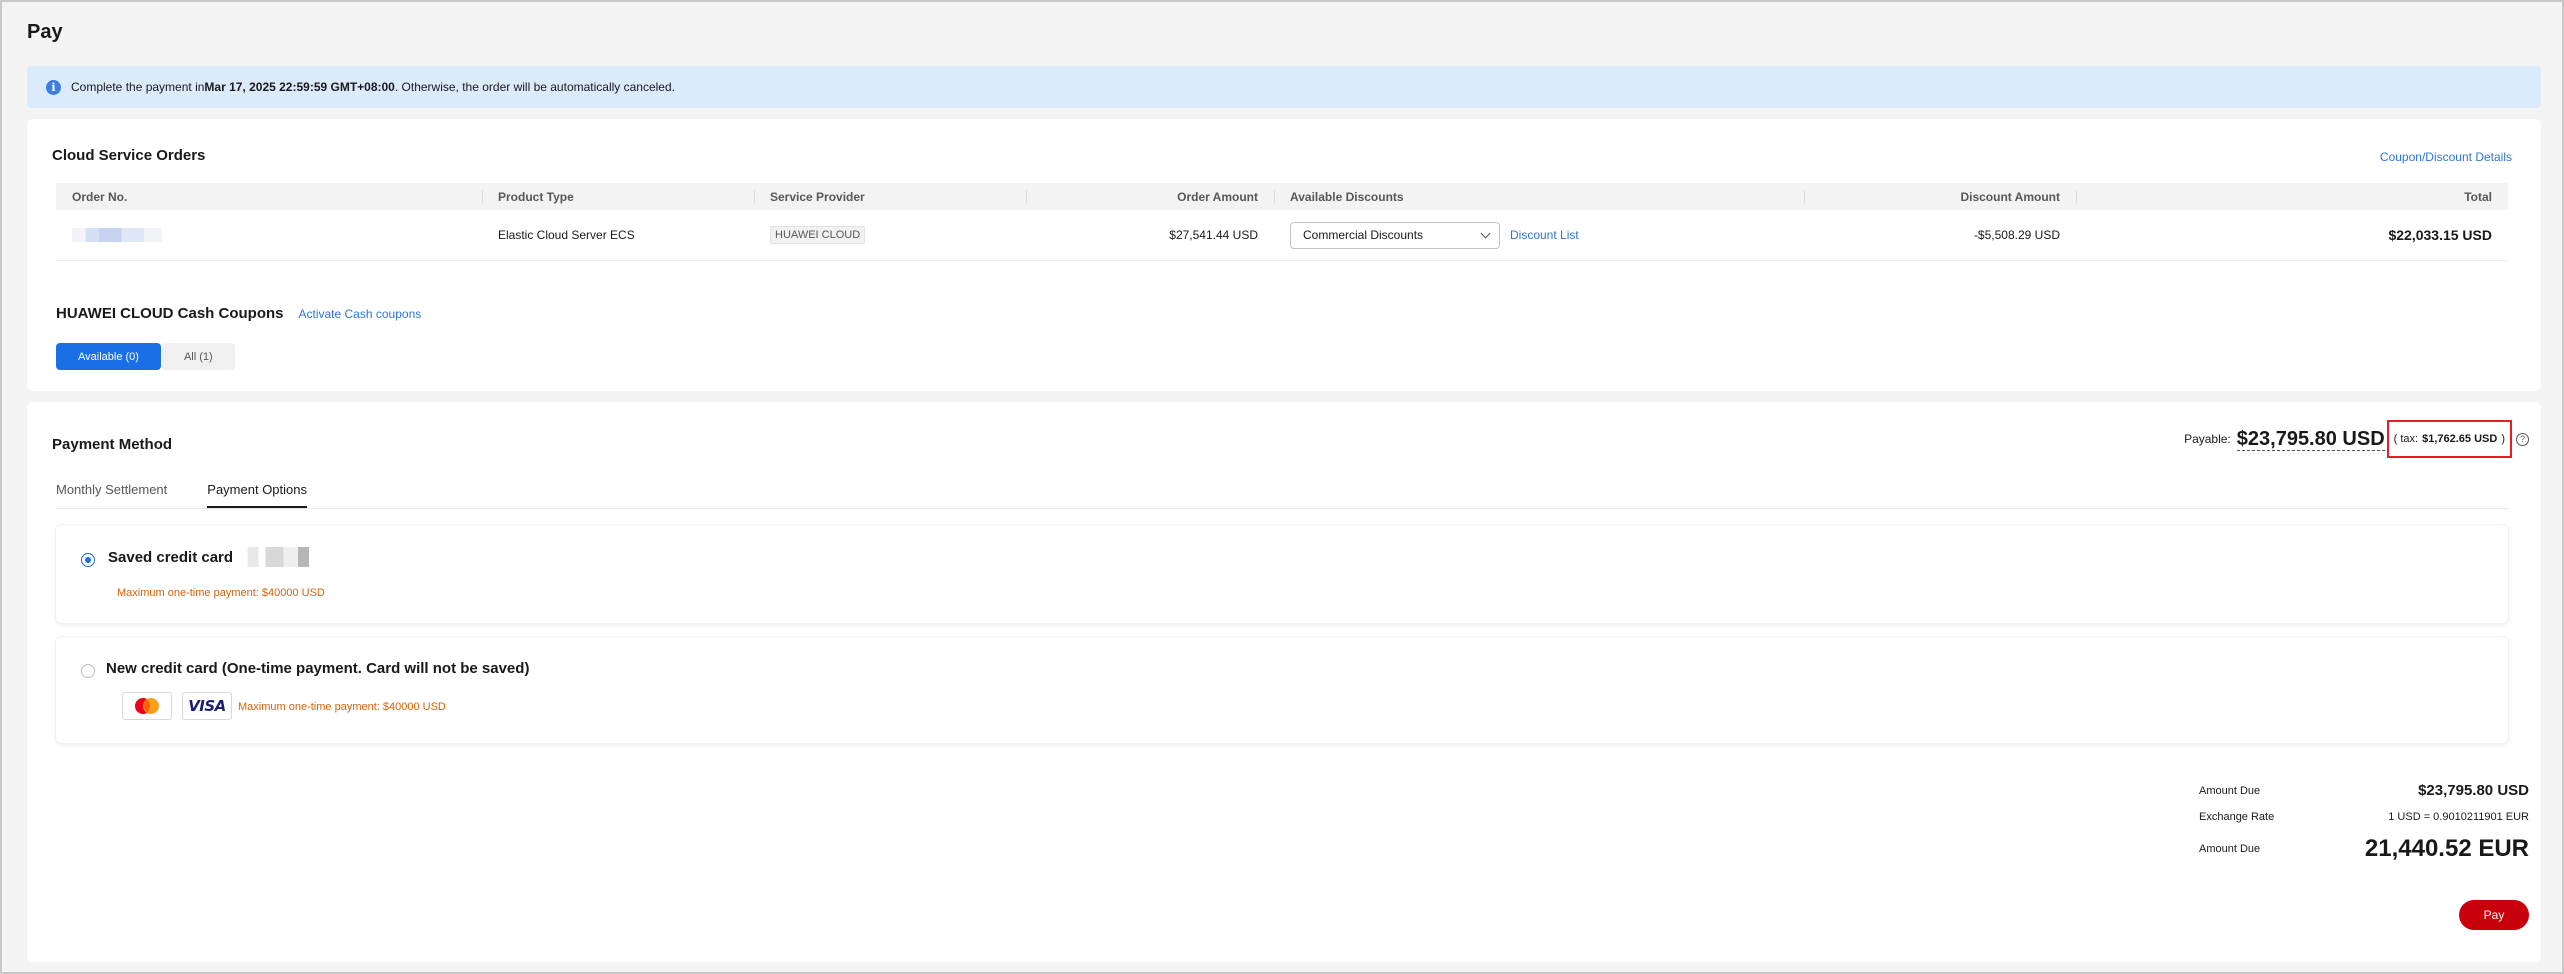  I want to click on new-card-radio, so click(88, 671).